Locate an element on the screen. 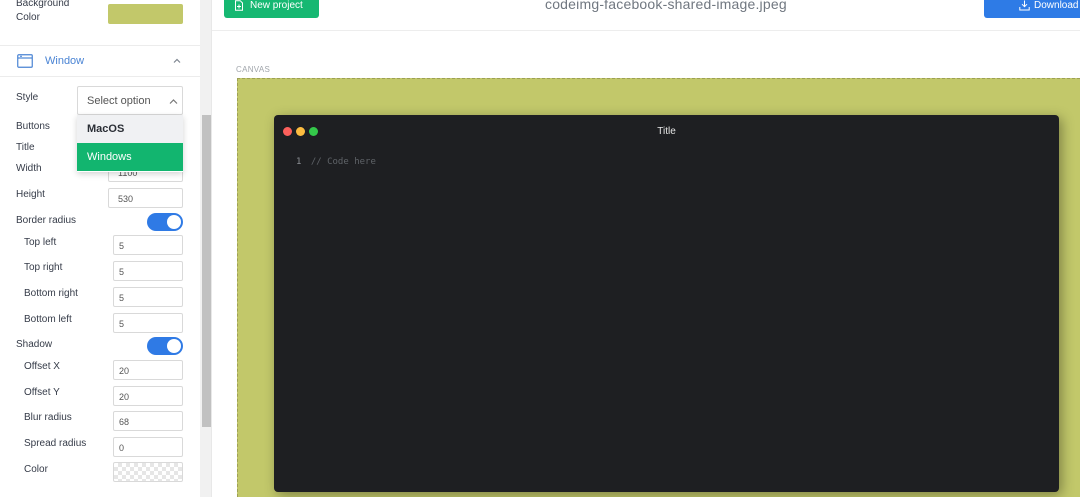 The height and width of the screenshot is (497, 1080). background-color-label: Background Color is located at coordinates (43, 11).